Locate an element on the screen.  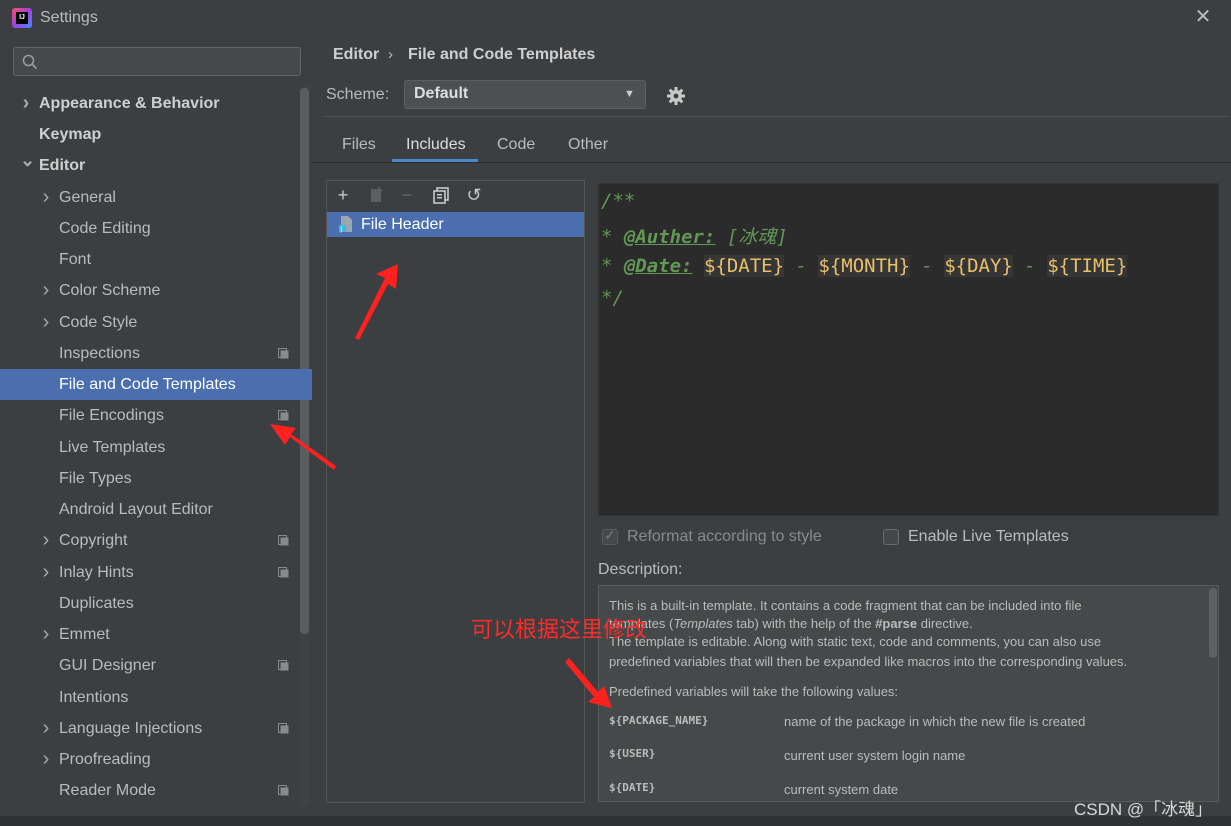
tab-code: Code is located at coordinates (516, 145).